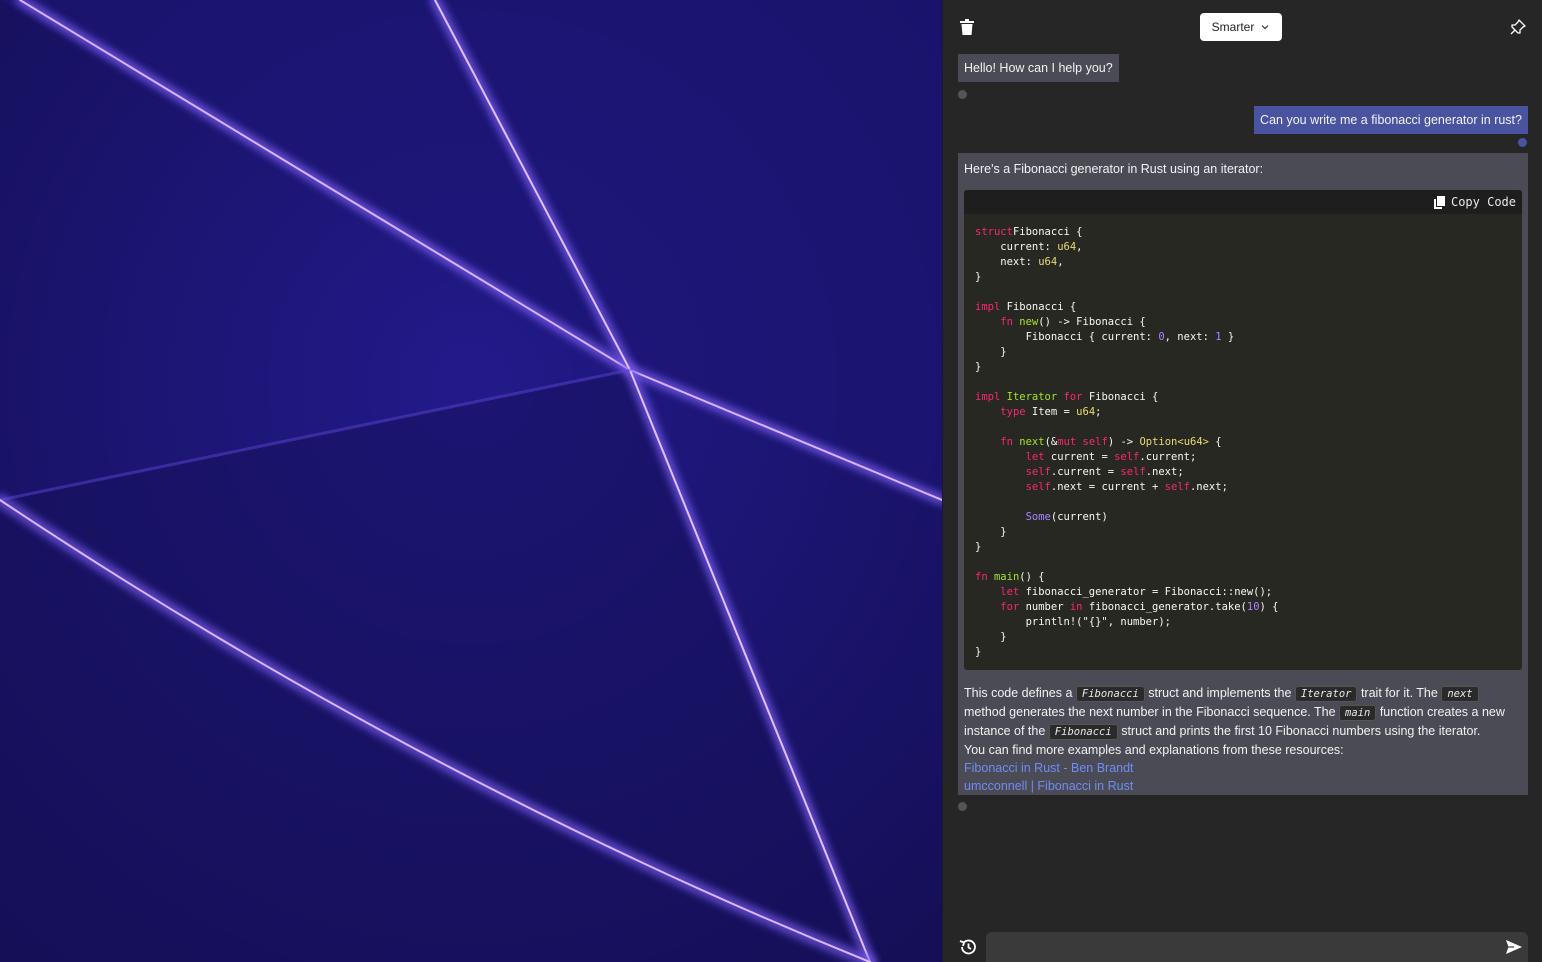  Describe the element at coordinates (1168, 457) in the screenshot. I see `code-token: .current;` at that location.